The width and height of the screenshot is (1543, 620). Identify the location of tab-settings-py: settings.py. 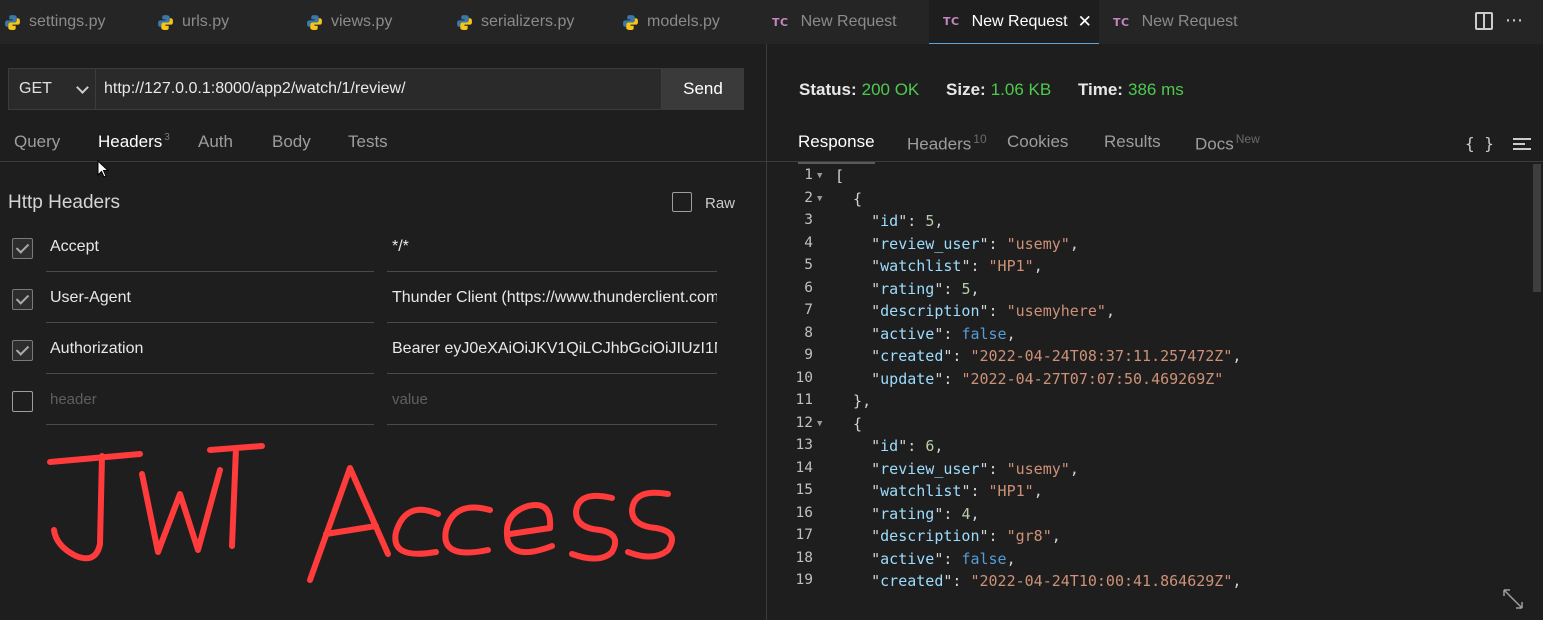
(54, 22).